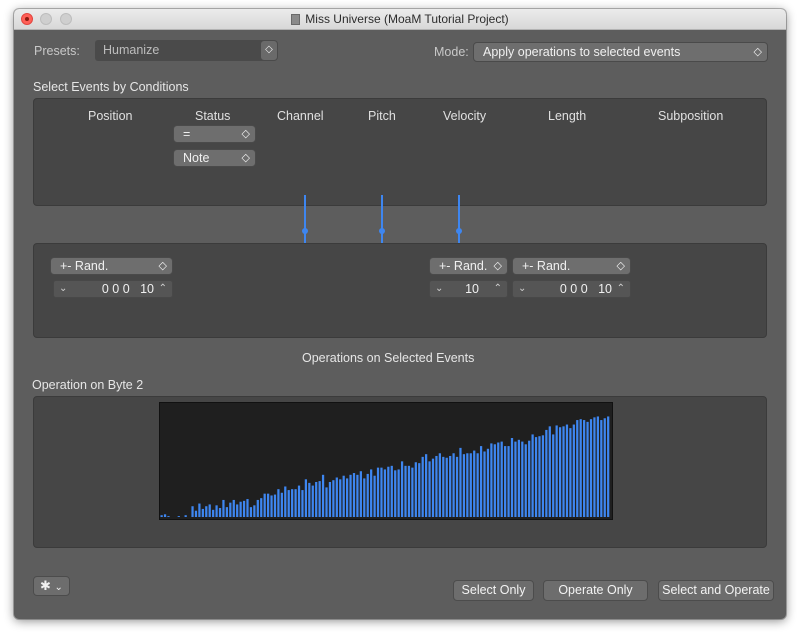 This screenshot has width=800, height=635. Describe the element at coordinates (182, 50) in the screenshot. I see `presets-field: Humanize` at that location.